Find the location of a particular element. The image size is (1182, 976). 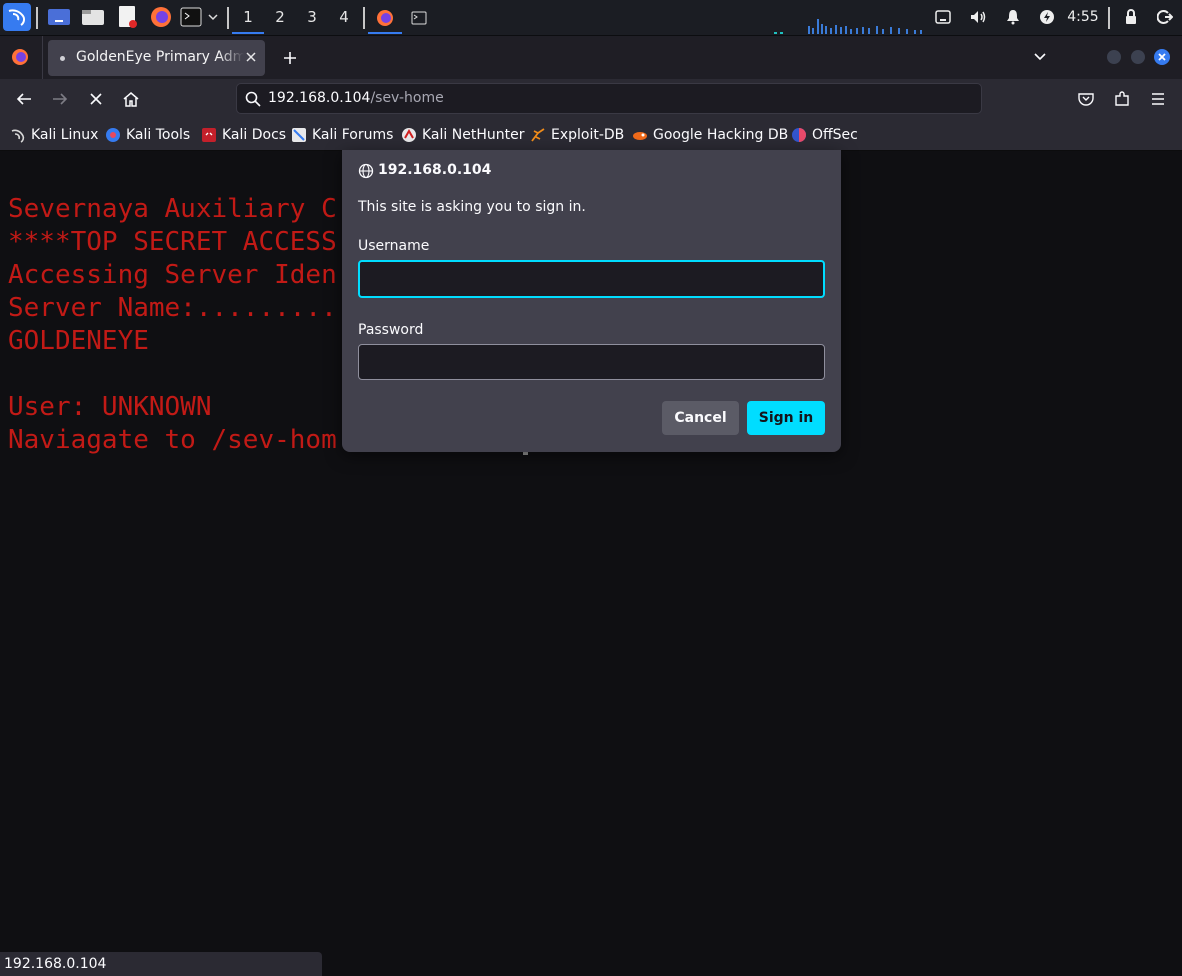

dialog-message: This site is asking you to sign in. is located at coordinates (472, 207).